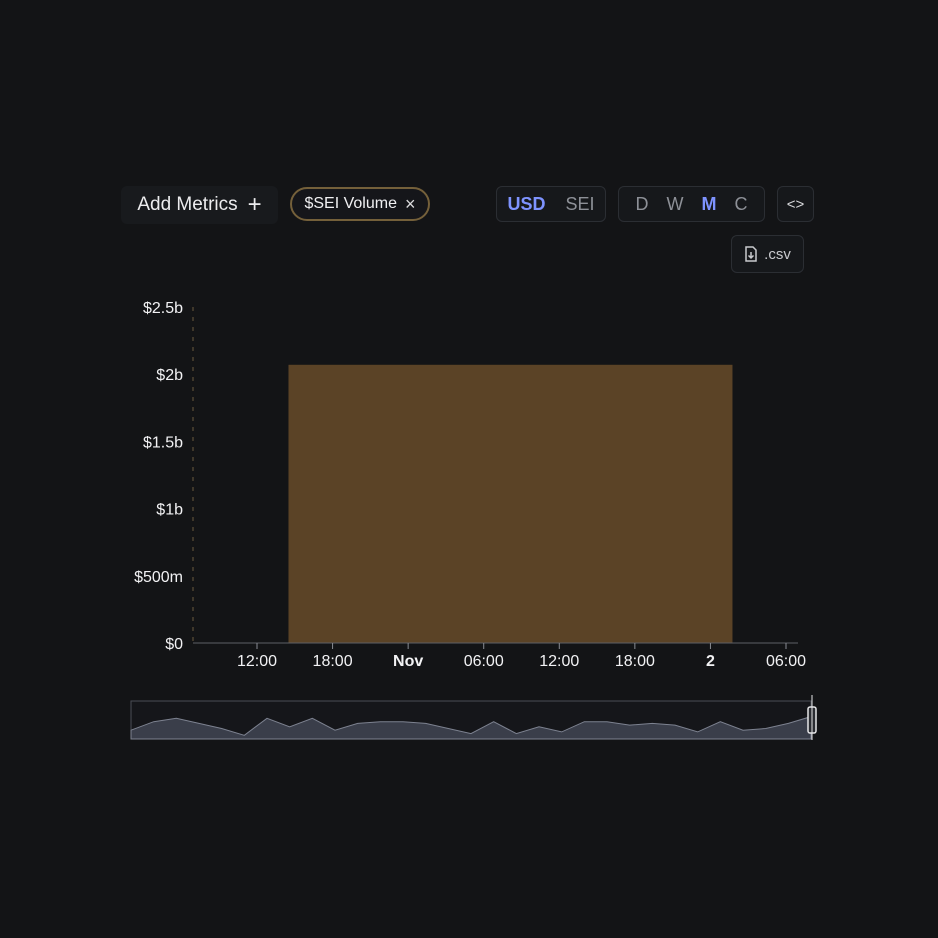 This screenshot has width=938, height=938. Describe the element at coordinates (164, 476) in the screenshot. I see `y-axis: $0 $500m $1b $1.5b $2b $2.5b` at that location.